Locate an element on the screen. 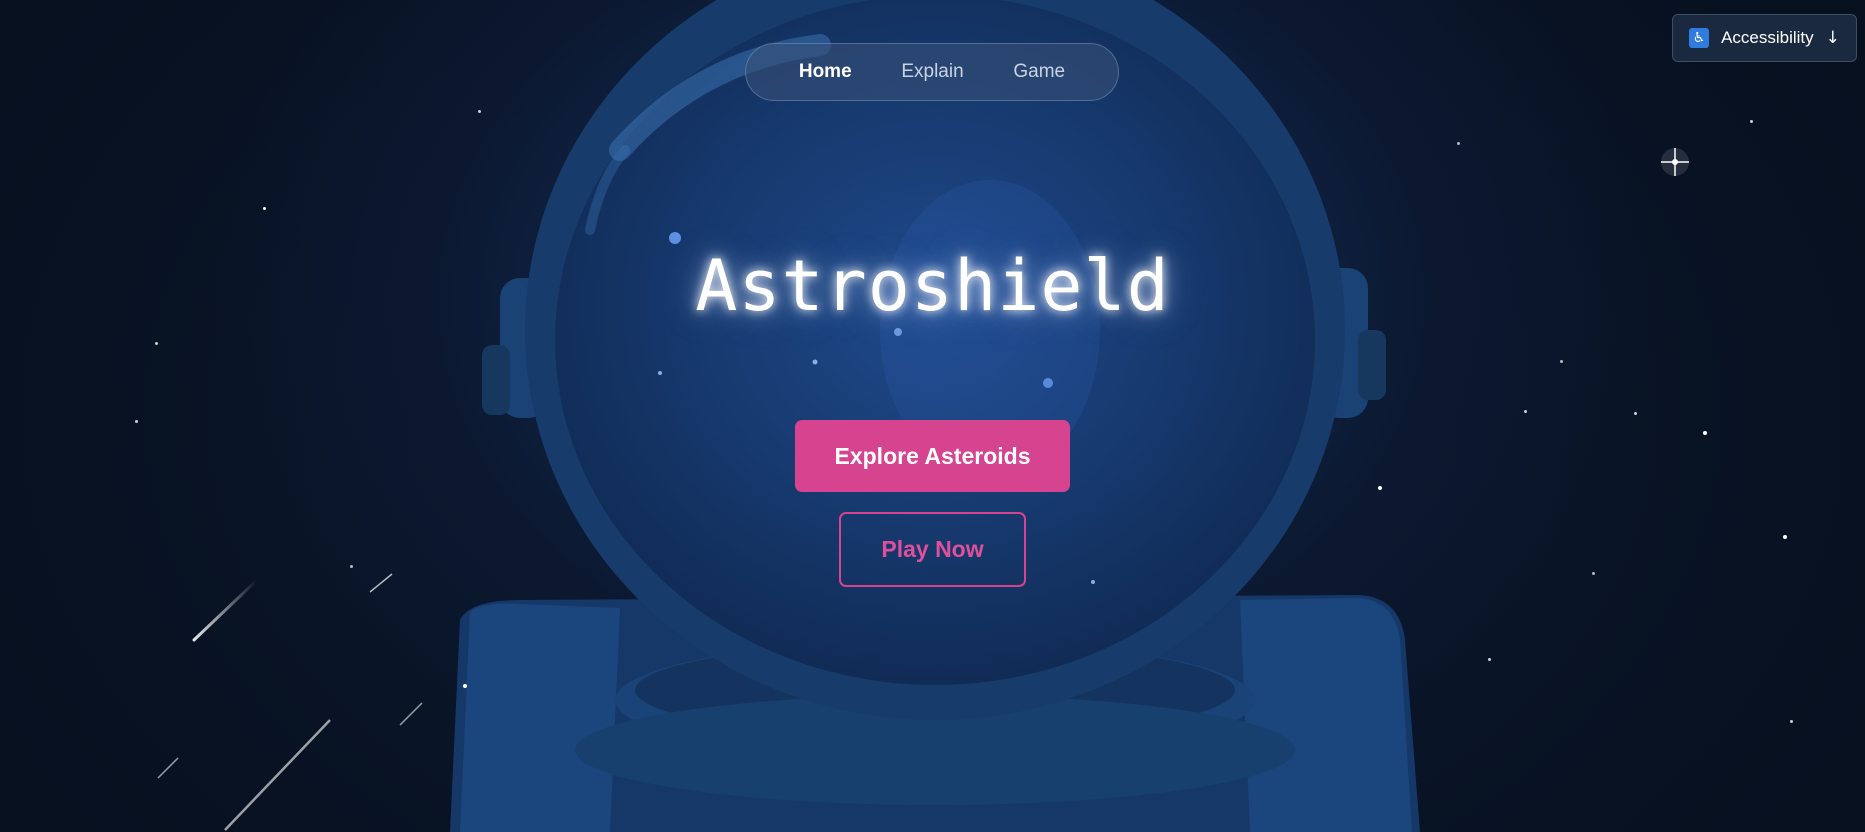  arrow-down-icon: ↓ is located at coordinates (1832, 38).